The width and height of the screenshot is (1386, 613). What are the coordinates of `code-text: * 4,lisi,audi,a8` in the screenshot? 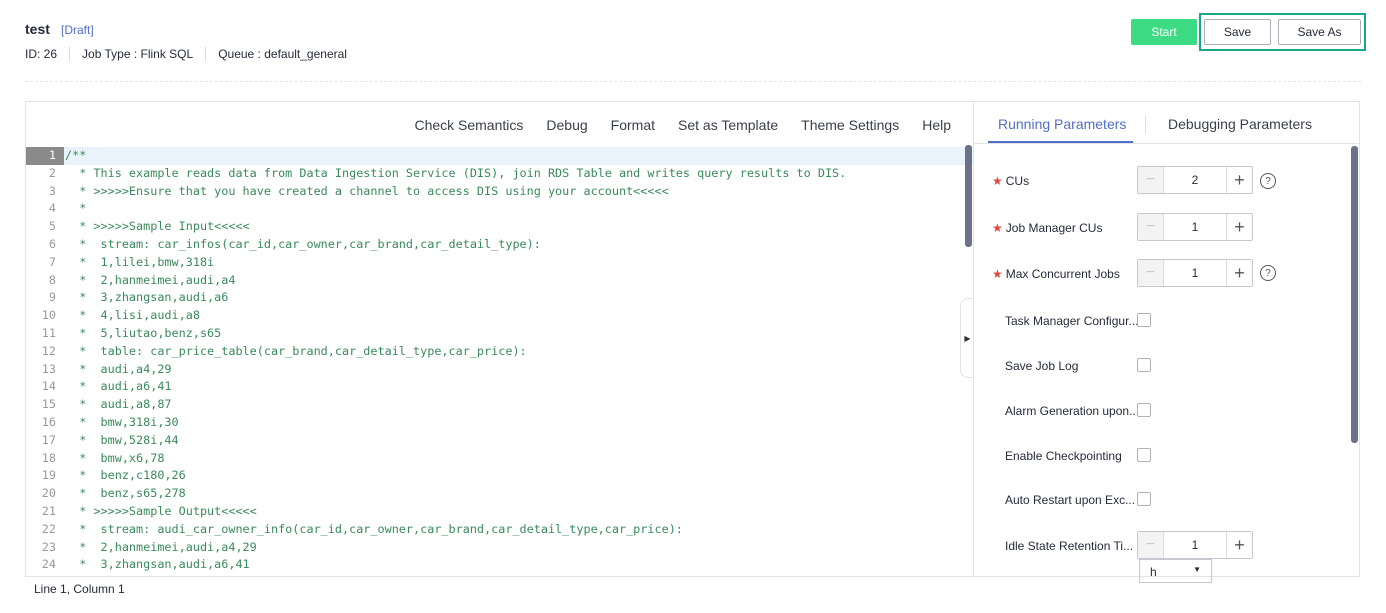 It's located at (132, 315).